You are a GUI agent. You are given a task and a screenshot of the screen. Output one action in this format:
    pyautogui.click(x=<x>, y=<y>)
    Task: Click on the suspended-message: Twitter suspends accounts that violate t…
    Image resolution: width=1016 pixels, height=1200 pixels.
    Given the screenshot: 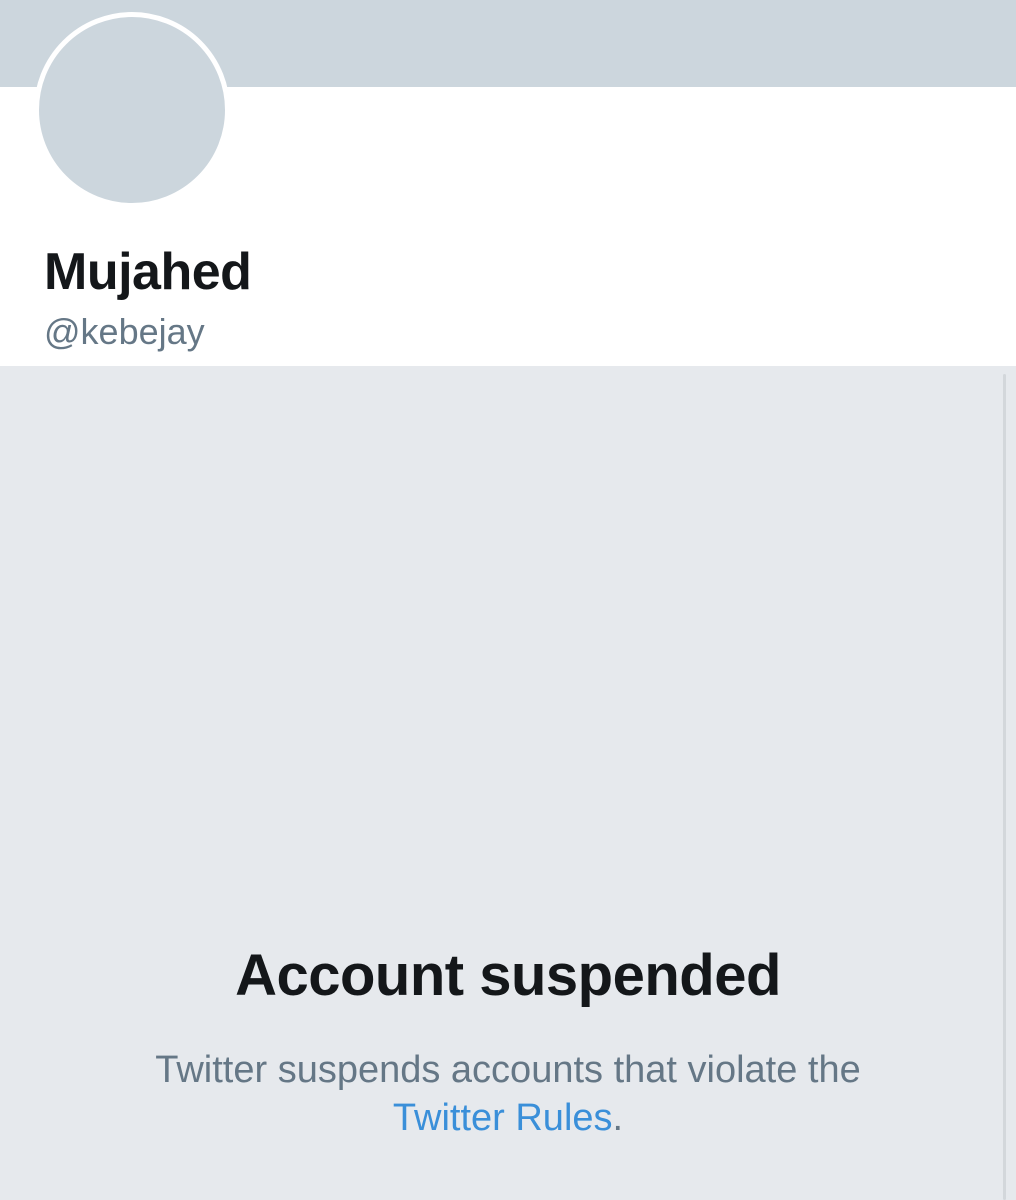 What is the action you would take?
    pyautogui.click(x=508, y=1070)
    